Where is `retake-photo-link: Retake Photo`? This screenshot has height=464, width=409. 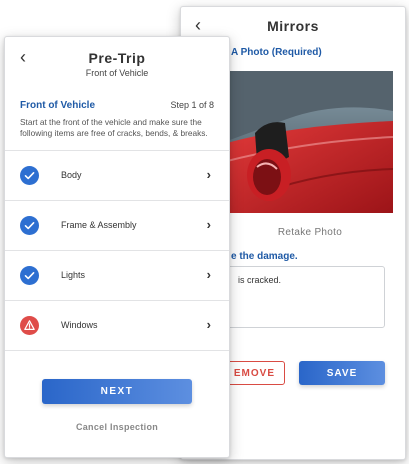 retake-photo-link: Retake Photo is located at coordinates (310, 232).